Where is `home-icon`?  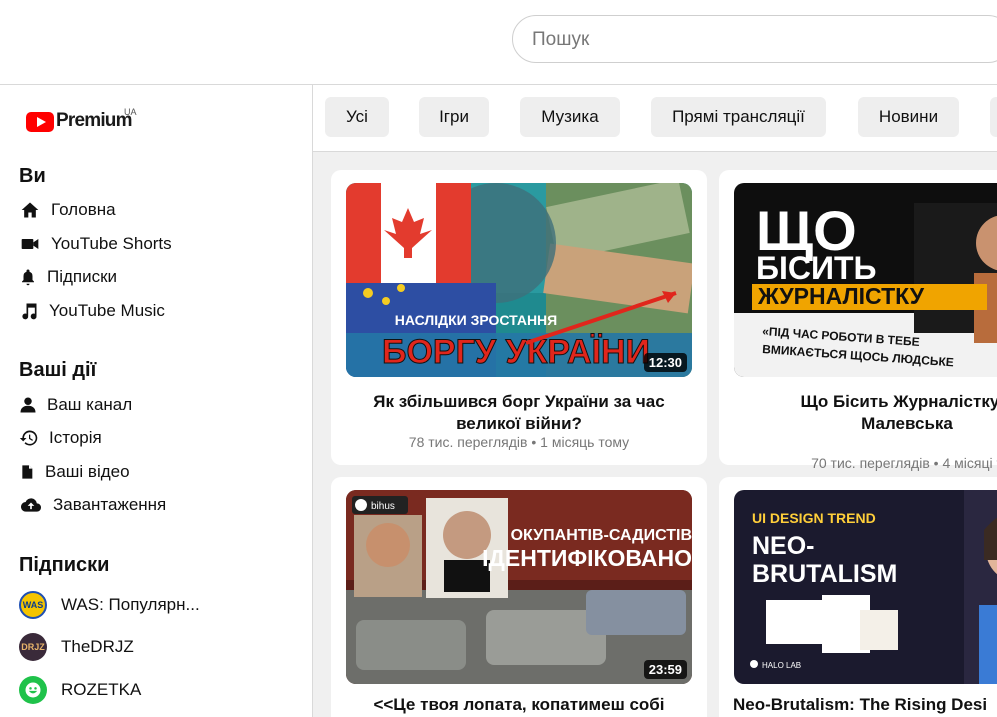 home-icon is located at coordinates (30, 210).